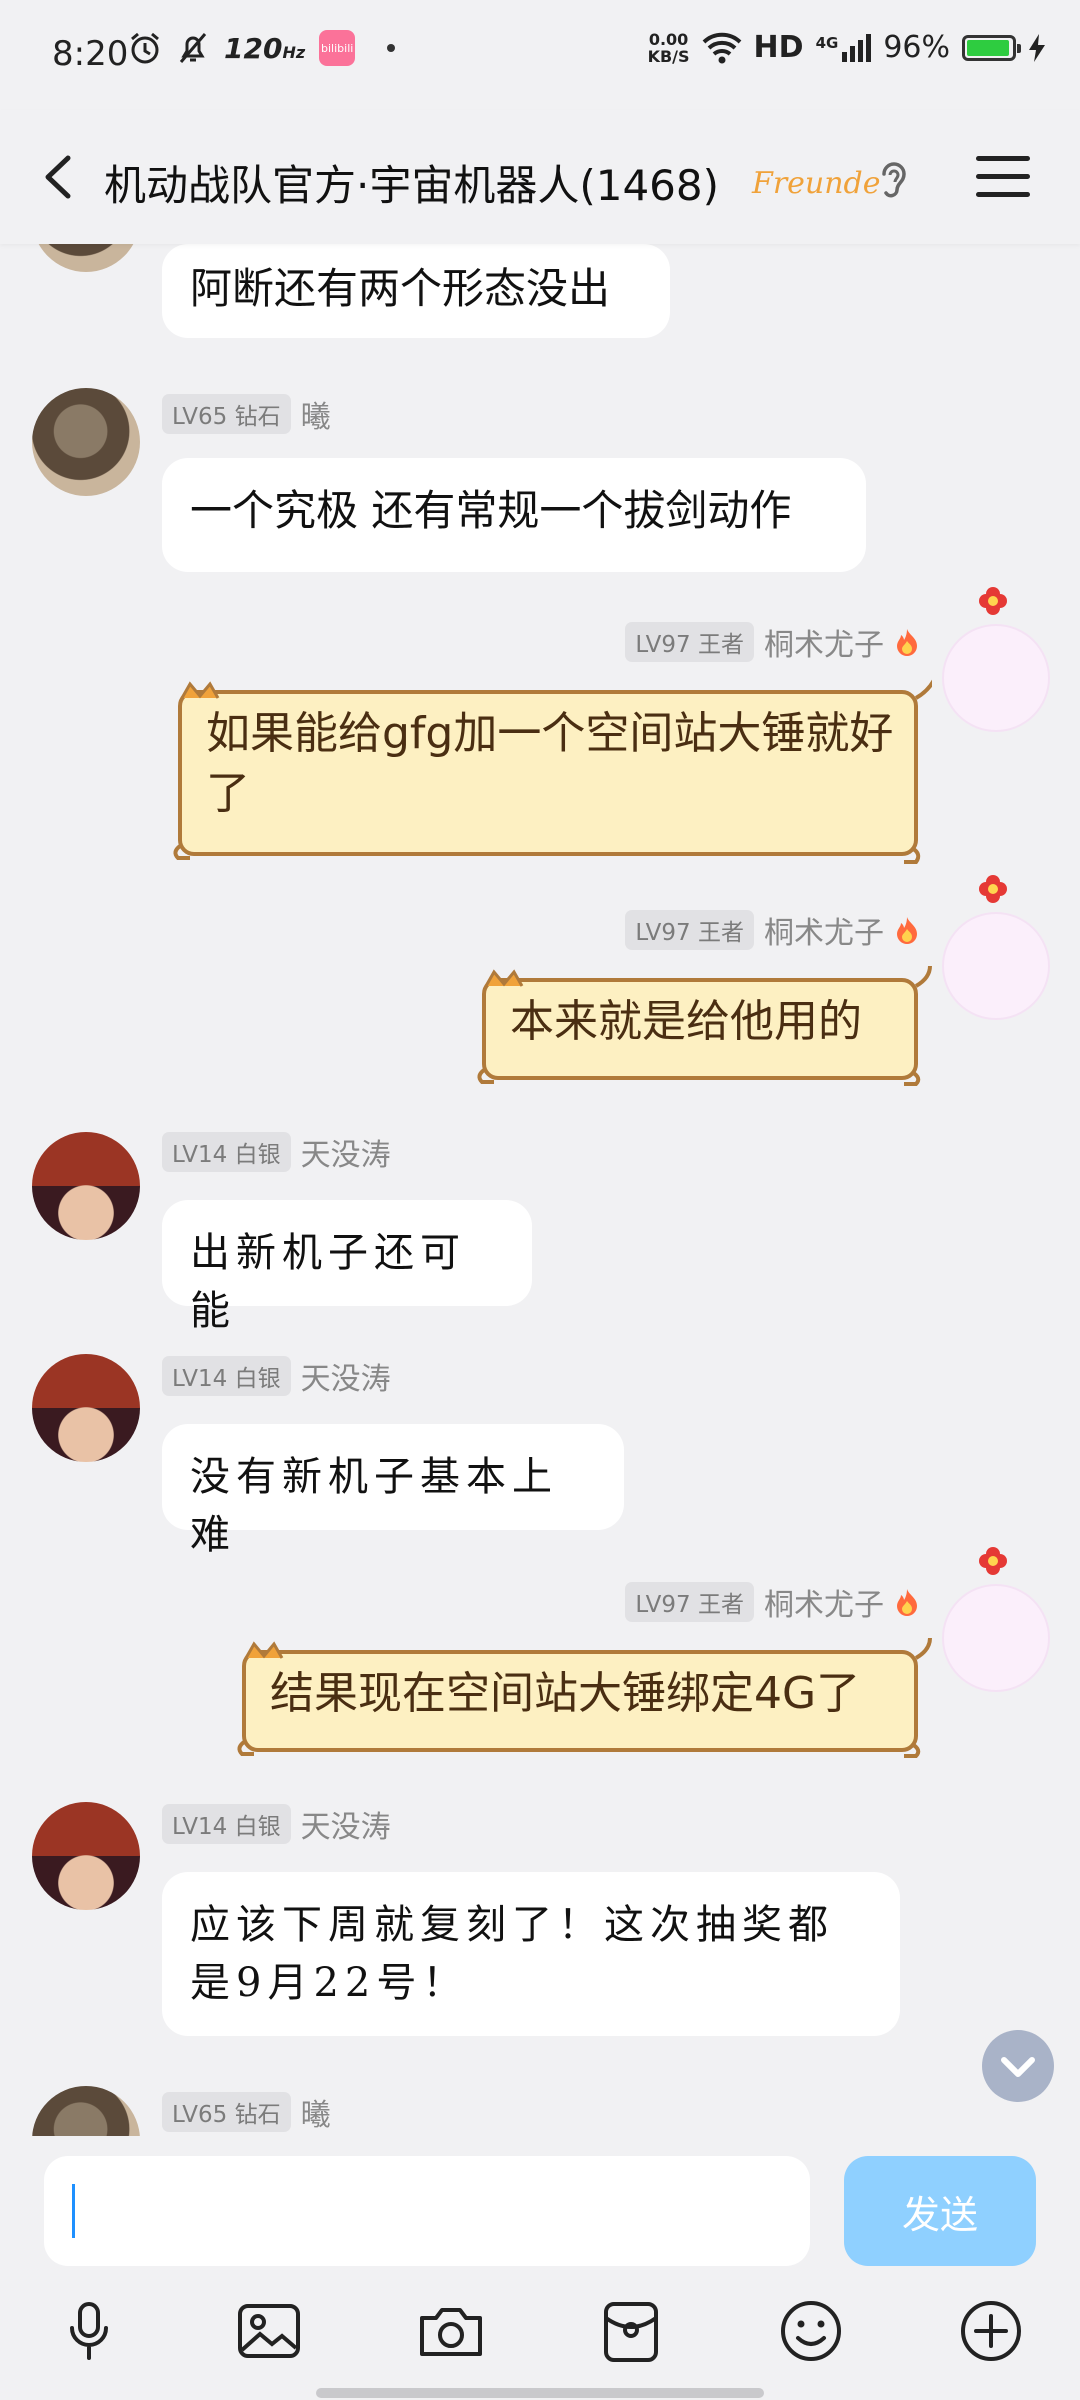 The height and width of the screenshot is (2400, 1080). I want to click on message-bubble: 没有新机子基本上难, so click(393, 1491).